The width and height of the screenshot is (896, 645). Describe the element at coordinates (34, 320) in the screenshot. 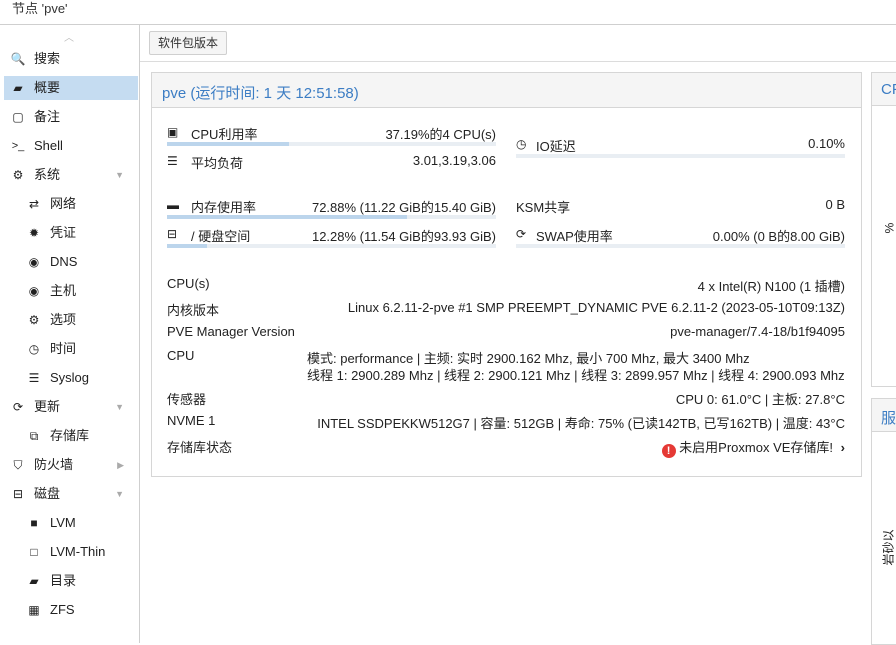

I see `gear-icon: ⚙` at that location.